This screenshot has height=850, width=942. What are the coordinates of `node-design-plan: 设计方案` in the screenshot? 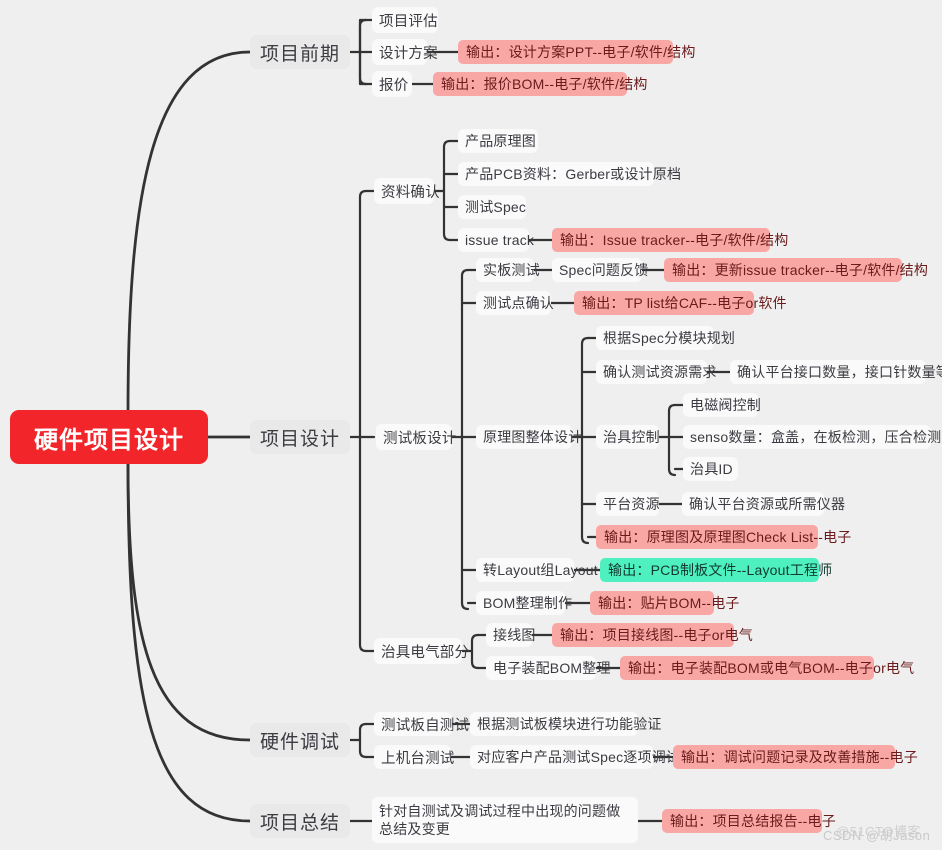 It's located at (405, 52).